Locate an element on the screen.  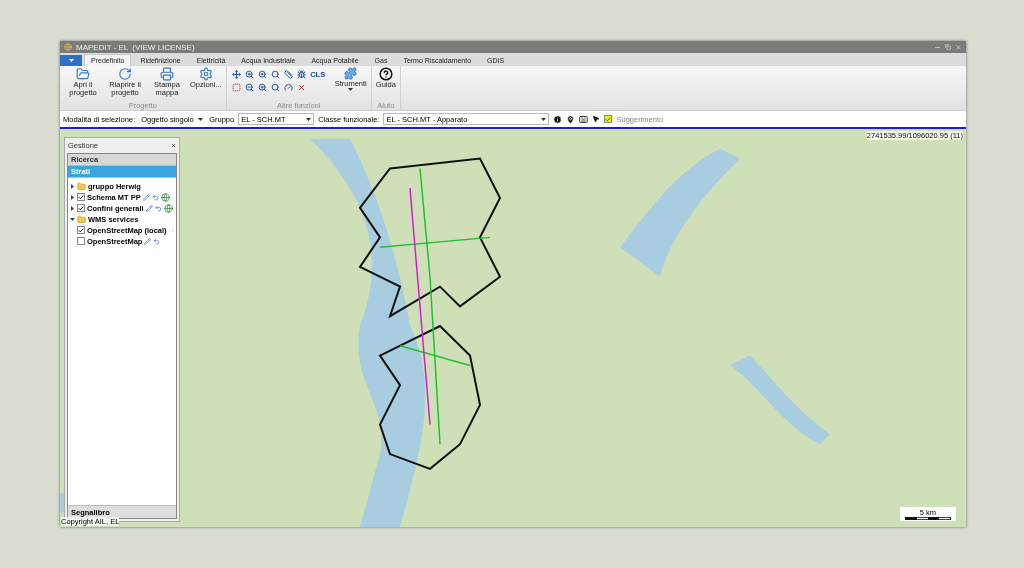
ruler-icon is located at coordinates (288, 74).